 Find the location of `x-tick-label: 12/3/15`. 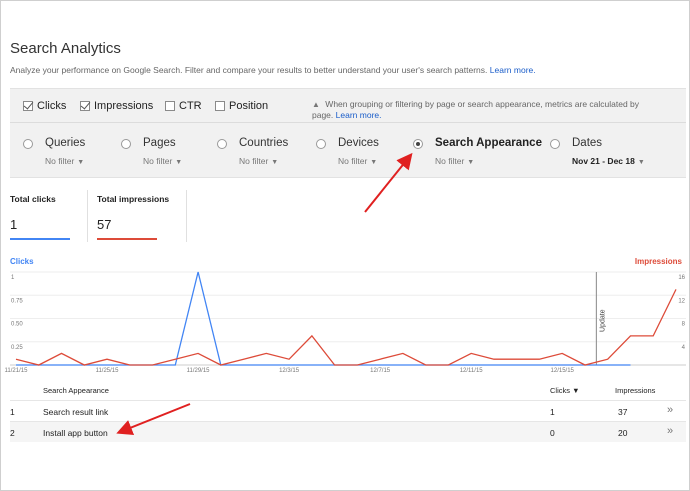

x-tick-label: 12/3/15 is located at coordinates (289, 371).